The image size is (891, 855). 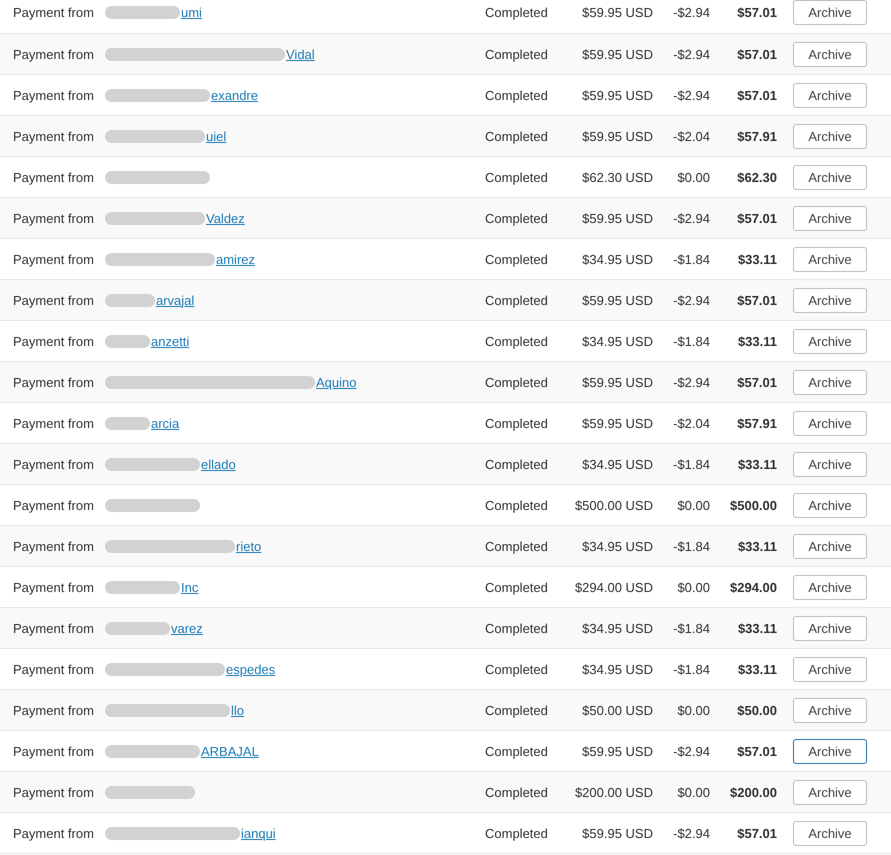 I want to click on payer-link: amirez, so click(x=236, y=259).